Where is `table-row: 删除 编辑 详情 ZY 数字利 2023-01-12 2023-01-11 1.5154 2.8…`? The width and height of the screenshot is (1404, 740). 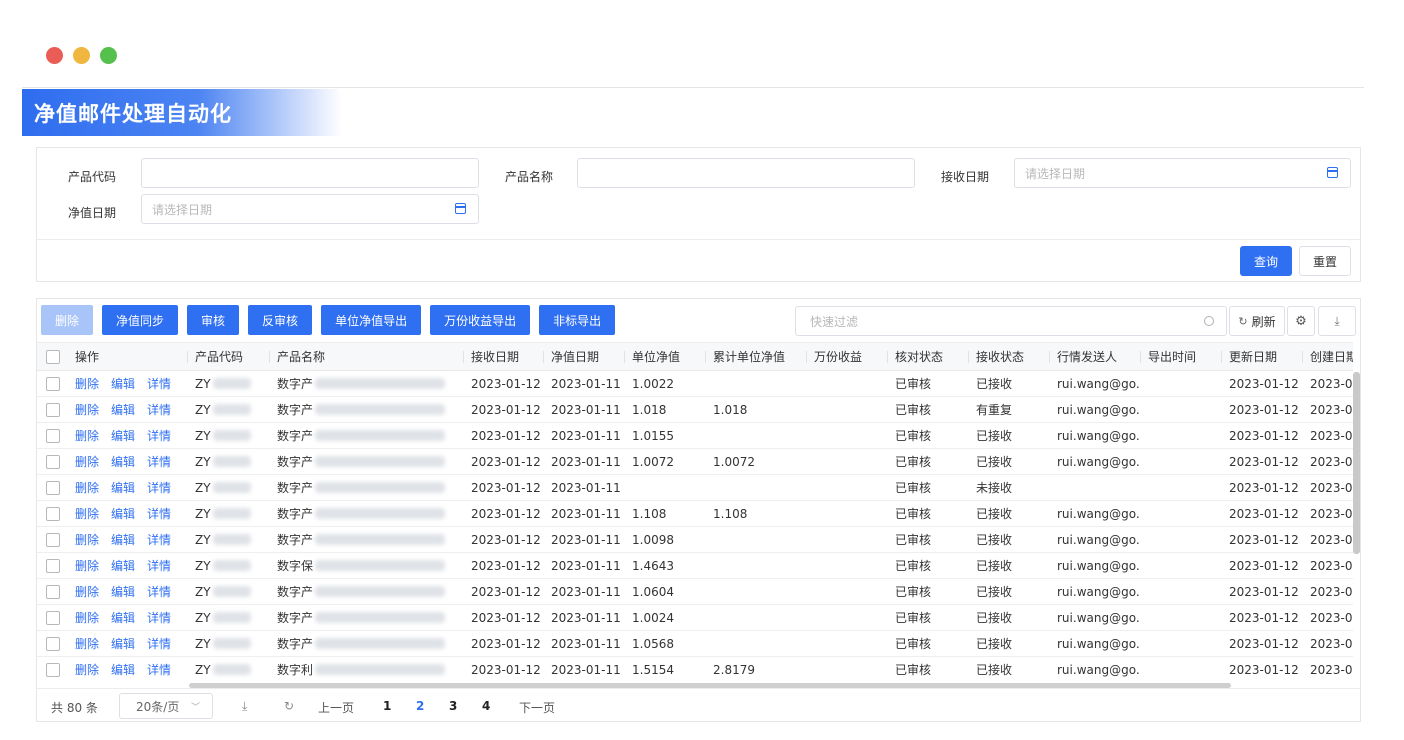 table-row: 删除 编辑 详情 ZY 数字利 2023-01-12 2023-01-11 1.5154 2.8… is located at coordinates (695, 669).